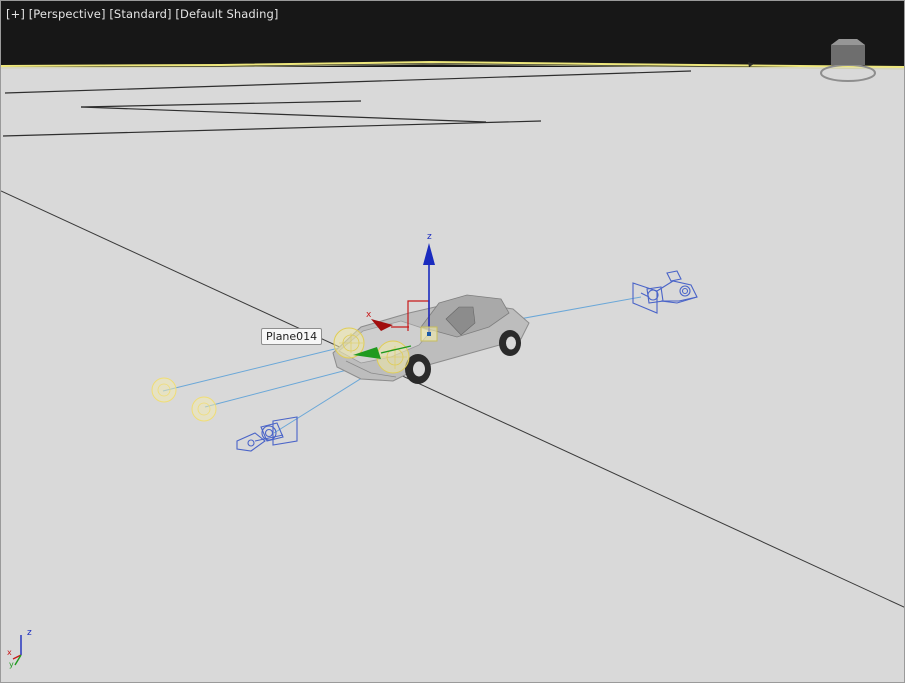  Describe the element at coordinates (11, 664) in the screenshot. I see `tripod-y-label: y` at that location.